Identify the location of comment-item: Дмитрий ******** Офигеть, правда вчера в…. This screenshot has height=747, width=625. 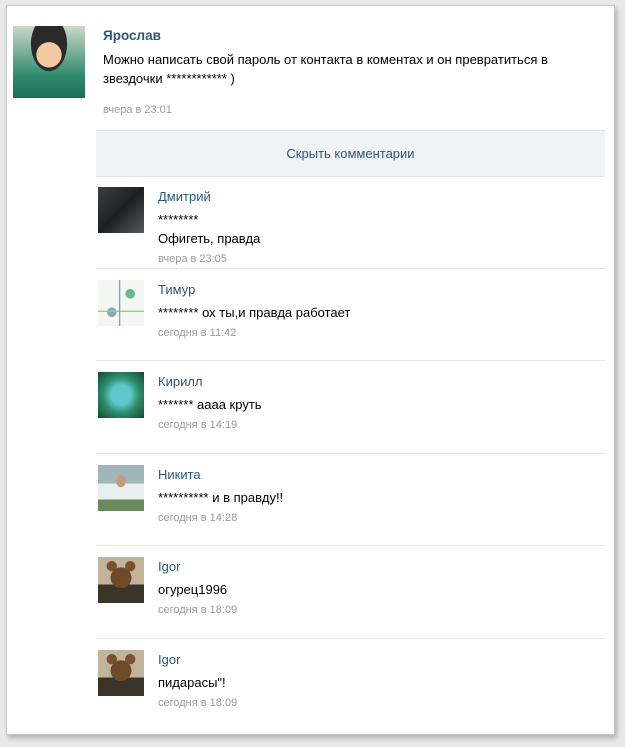
(350, 222).